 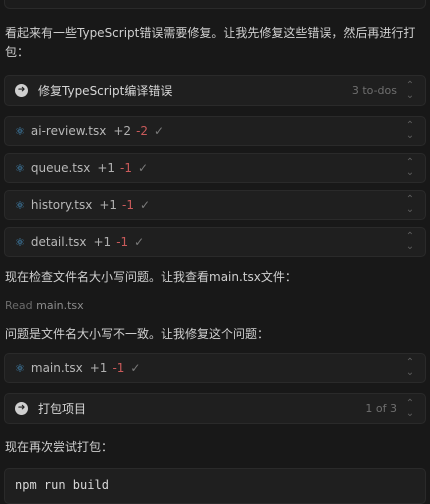 What do you see at coordinates (215, 168) in the screenshot?
I see `file-edit-card: ⚛ queue.tsx +1 -1 ✓ ⌃ ⌄` at bounding box center [215, 168].